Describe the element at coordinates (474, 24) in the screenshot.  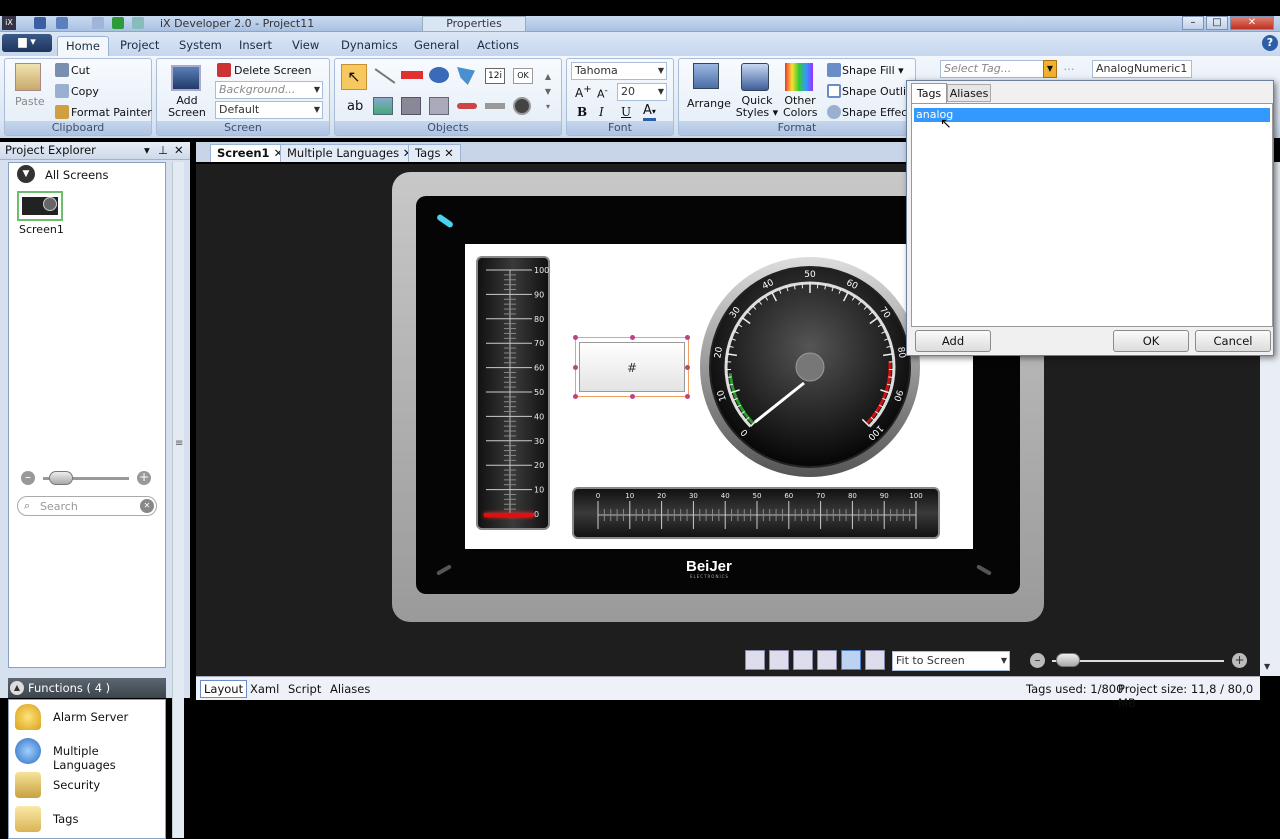
I see `context-tab-properties: Properties` at that location.